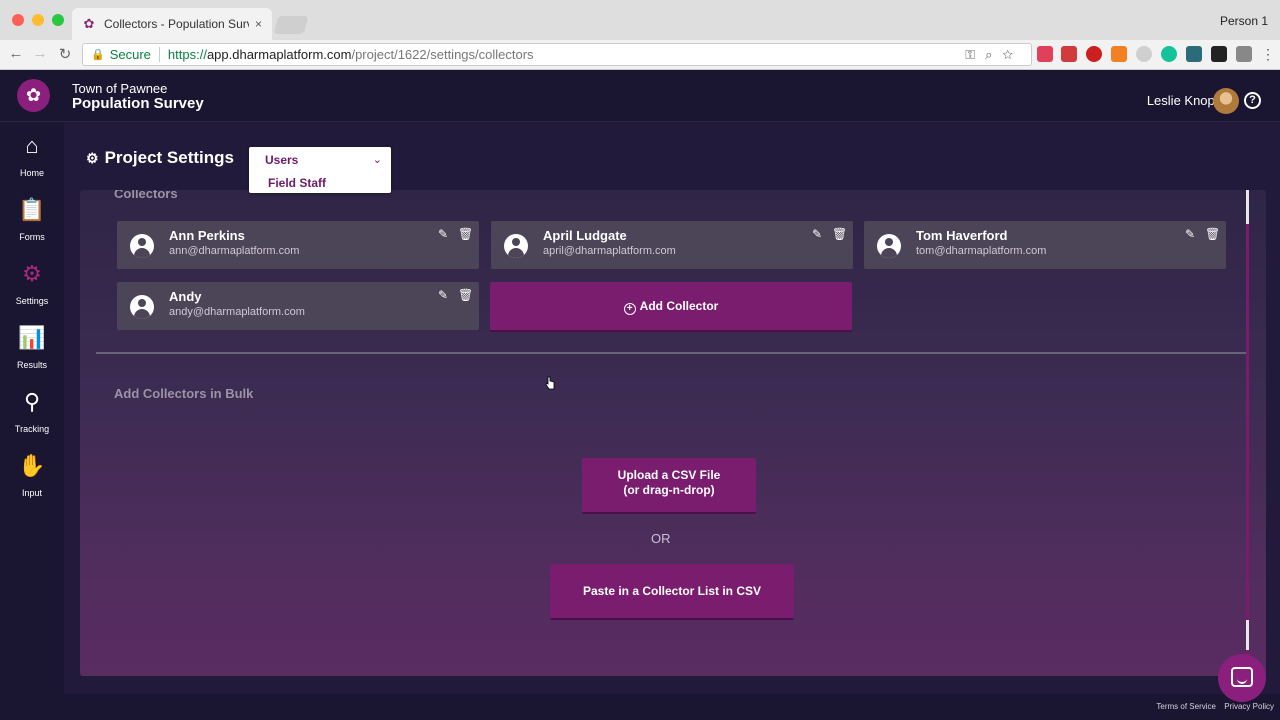 This screenshot has height=720, width=1280. What do you see at coordinates (671, 353) in the screenshot?
I see `divider` at bounding box center [671, 353].